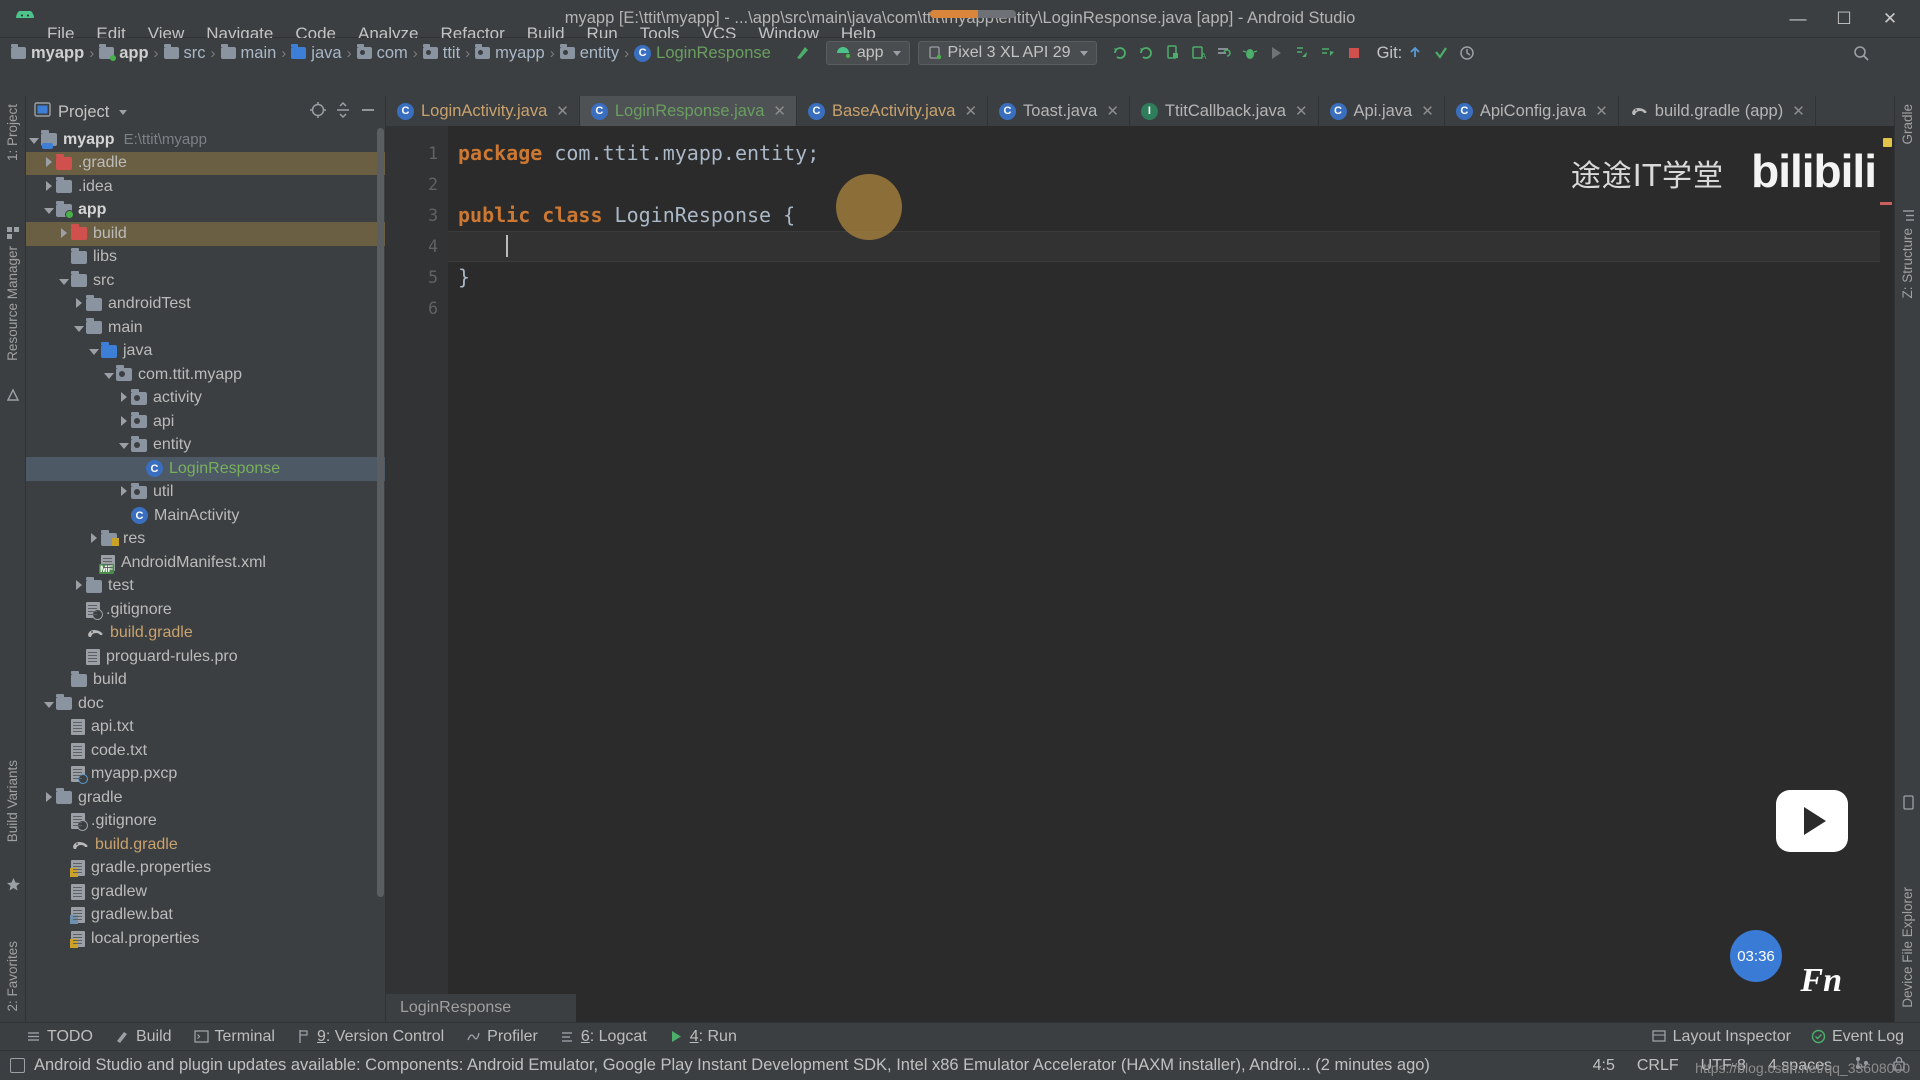 This screenshot has height=1080, width=1920. Describe the element at coordinates (185, 53) in the screenshot. I see `breadcrumb-src: src` at that location.